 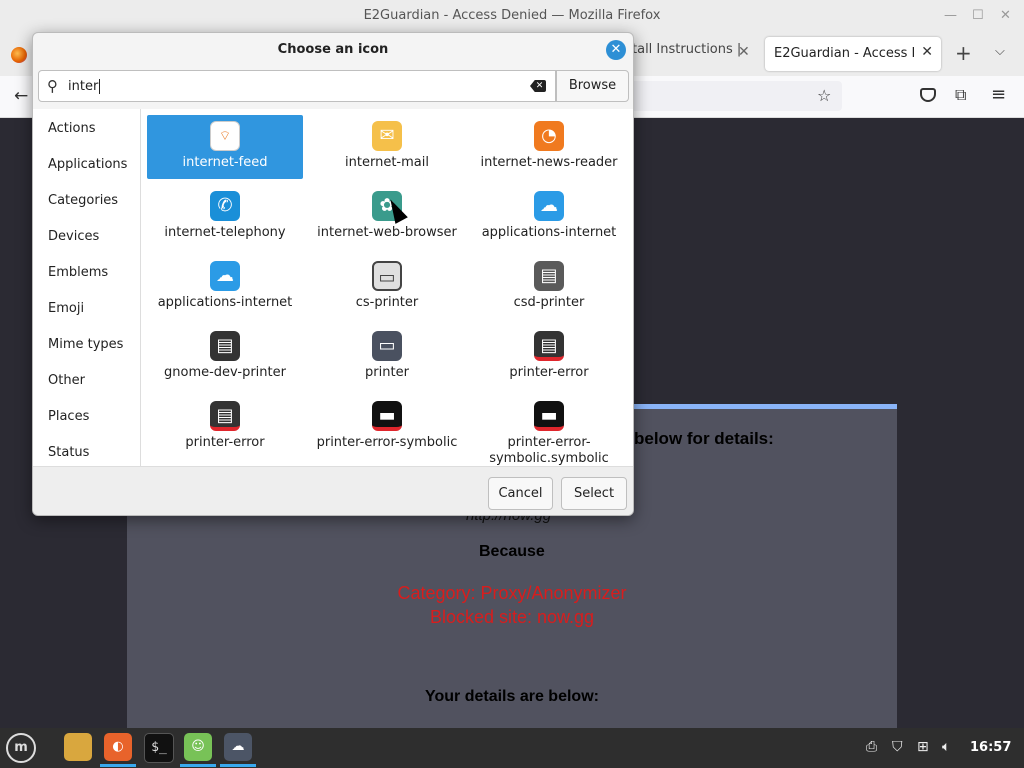 I want to click on icon-name: printer-error-symbolic.symbolic, so click(x=549, y=450).